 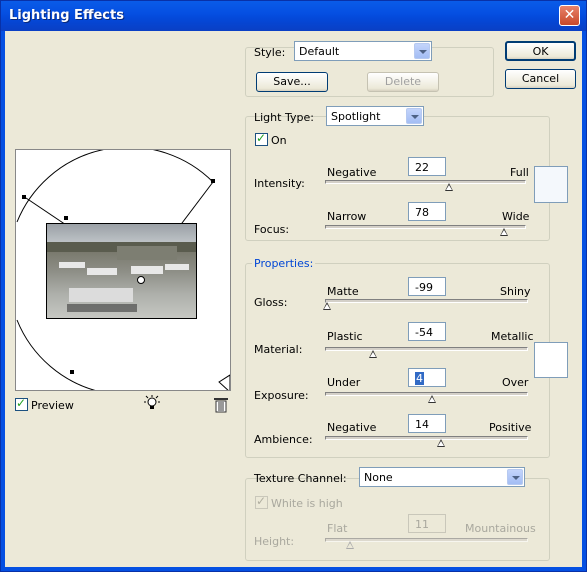 What do you see at coordinates (281, 395) in the screenshot?
I see `exposure-label: Exposure:` at bounding box center [281, 395].